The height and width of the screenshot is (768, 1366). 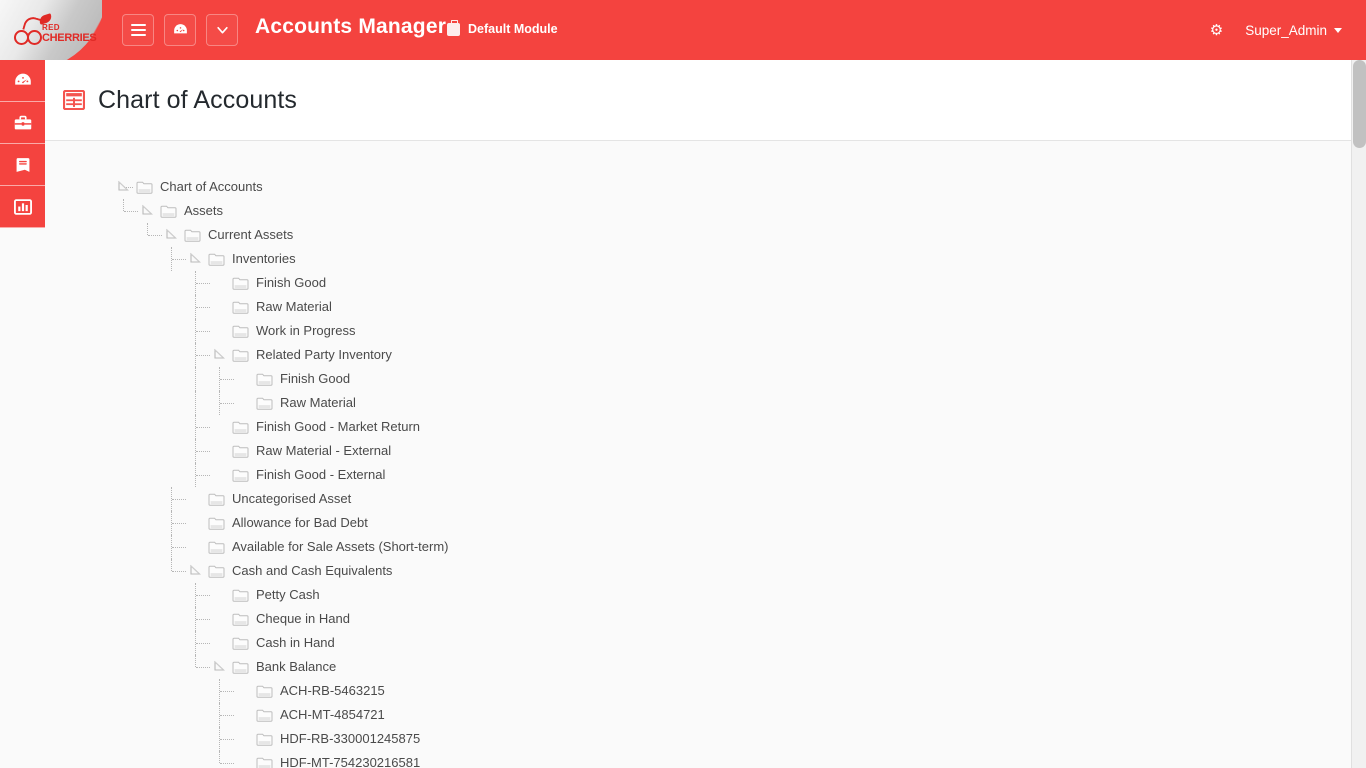 I want to click on gear-icon: ⚙, so click(x=1216, y=30).